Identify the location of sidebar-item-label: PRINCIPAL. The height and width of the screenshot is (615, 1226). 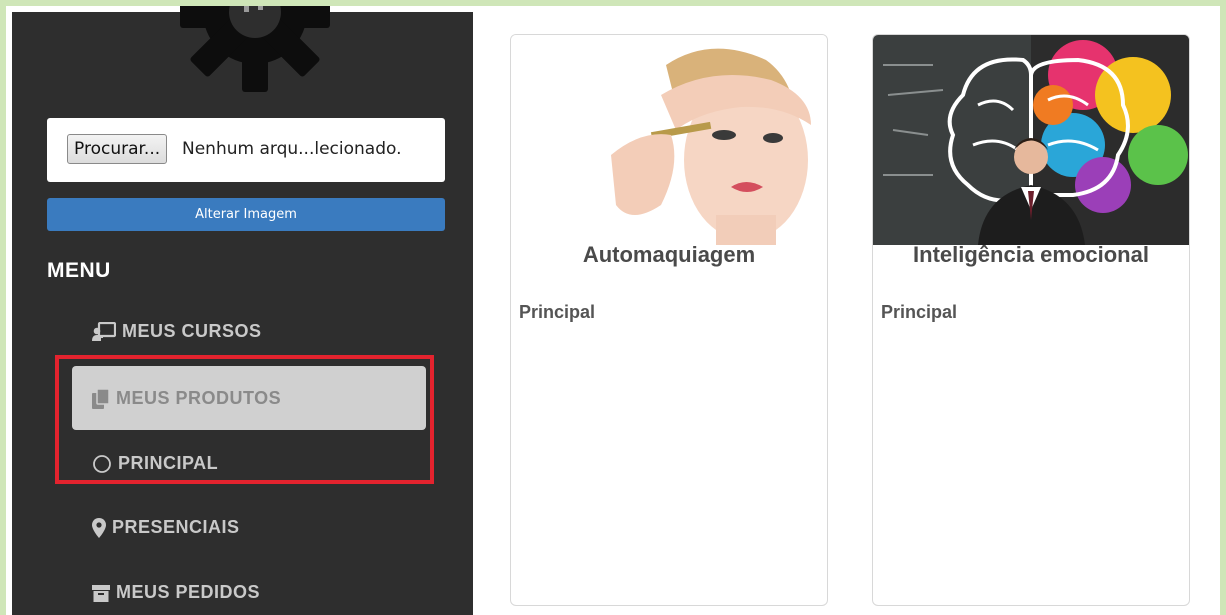
(168, 463).